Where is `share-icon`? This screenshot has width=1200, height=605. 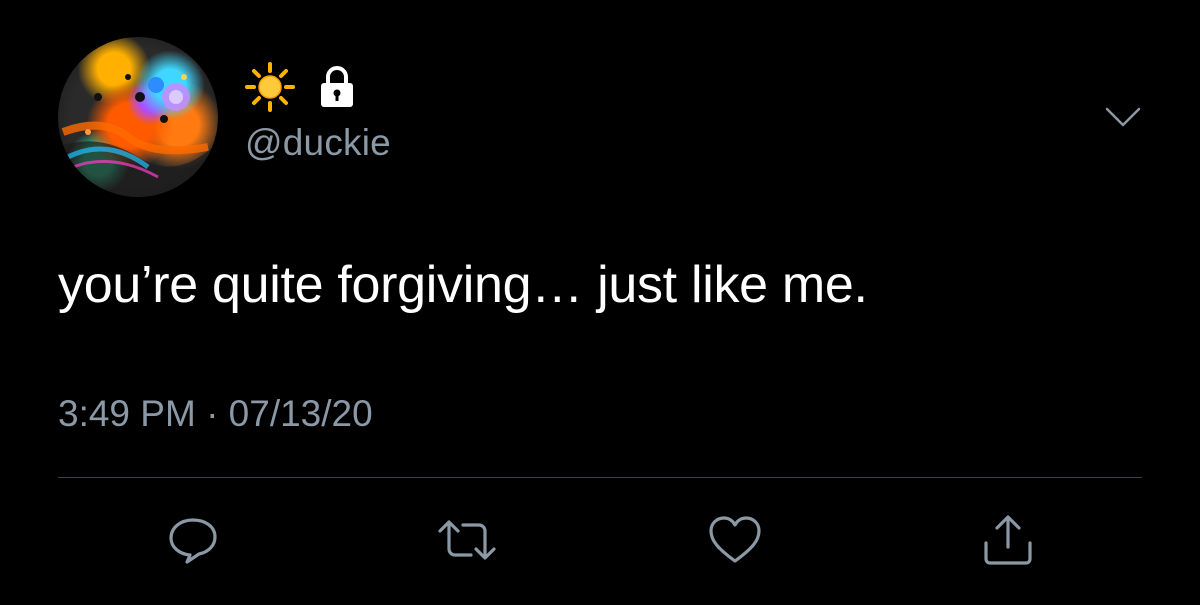 share-icon is located at coordinates (1008, 540).